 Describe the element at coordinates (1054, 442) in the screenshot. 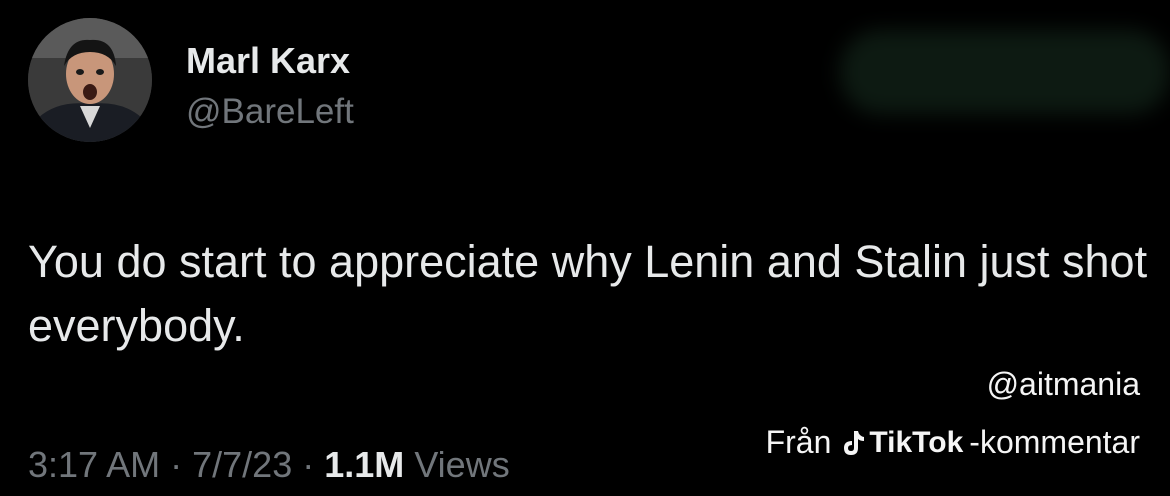

I see `watermark-suffix: -kommentar` at that location.